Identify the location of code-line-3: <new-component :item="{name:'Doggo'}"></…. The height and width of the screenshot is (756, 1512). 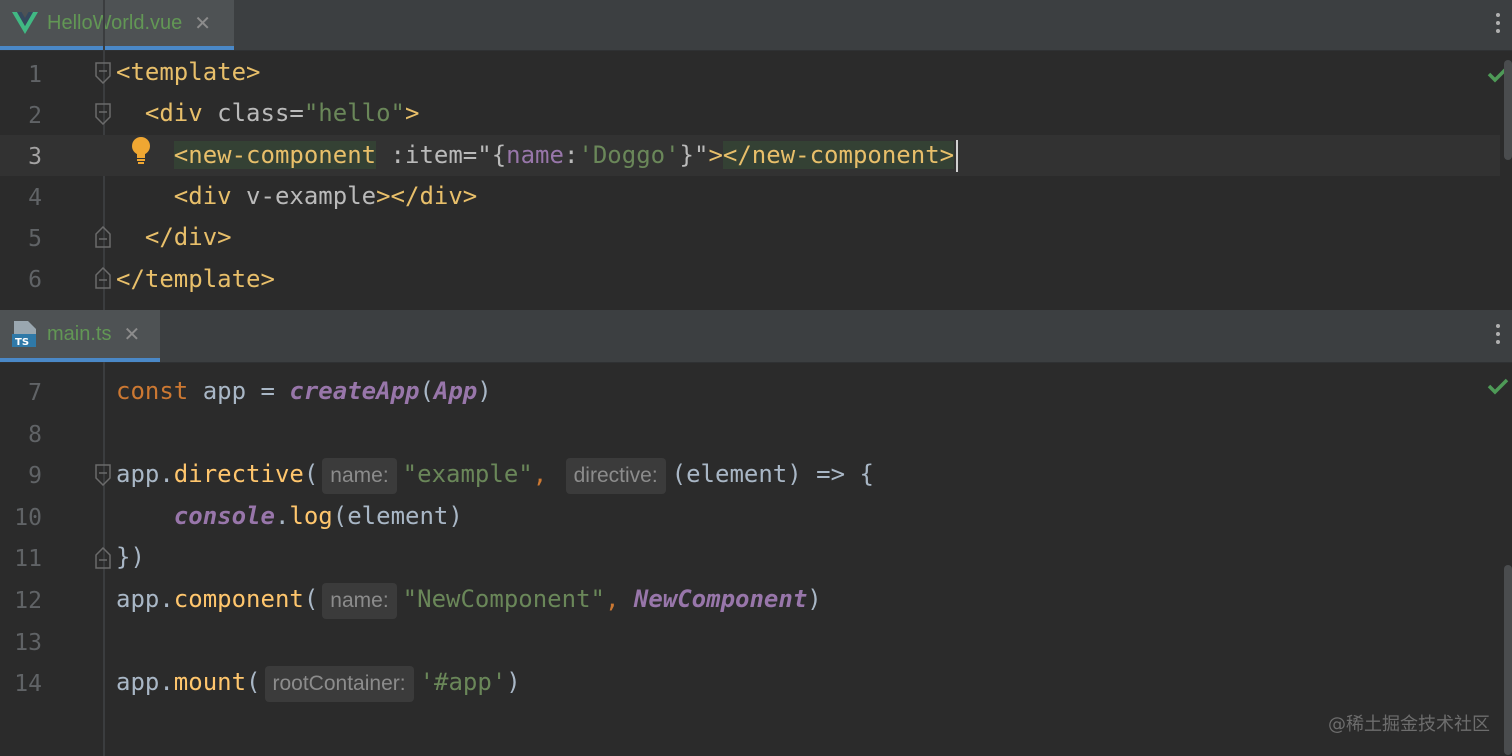
(537, 155).